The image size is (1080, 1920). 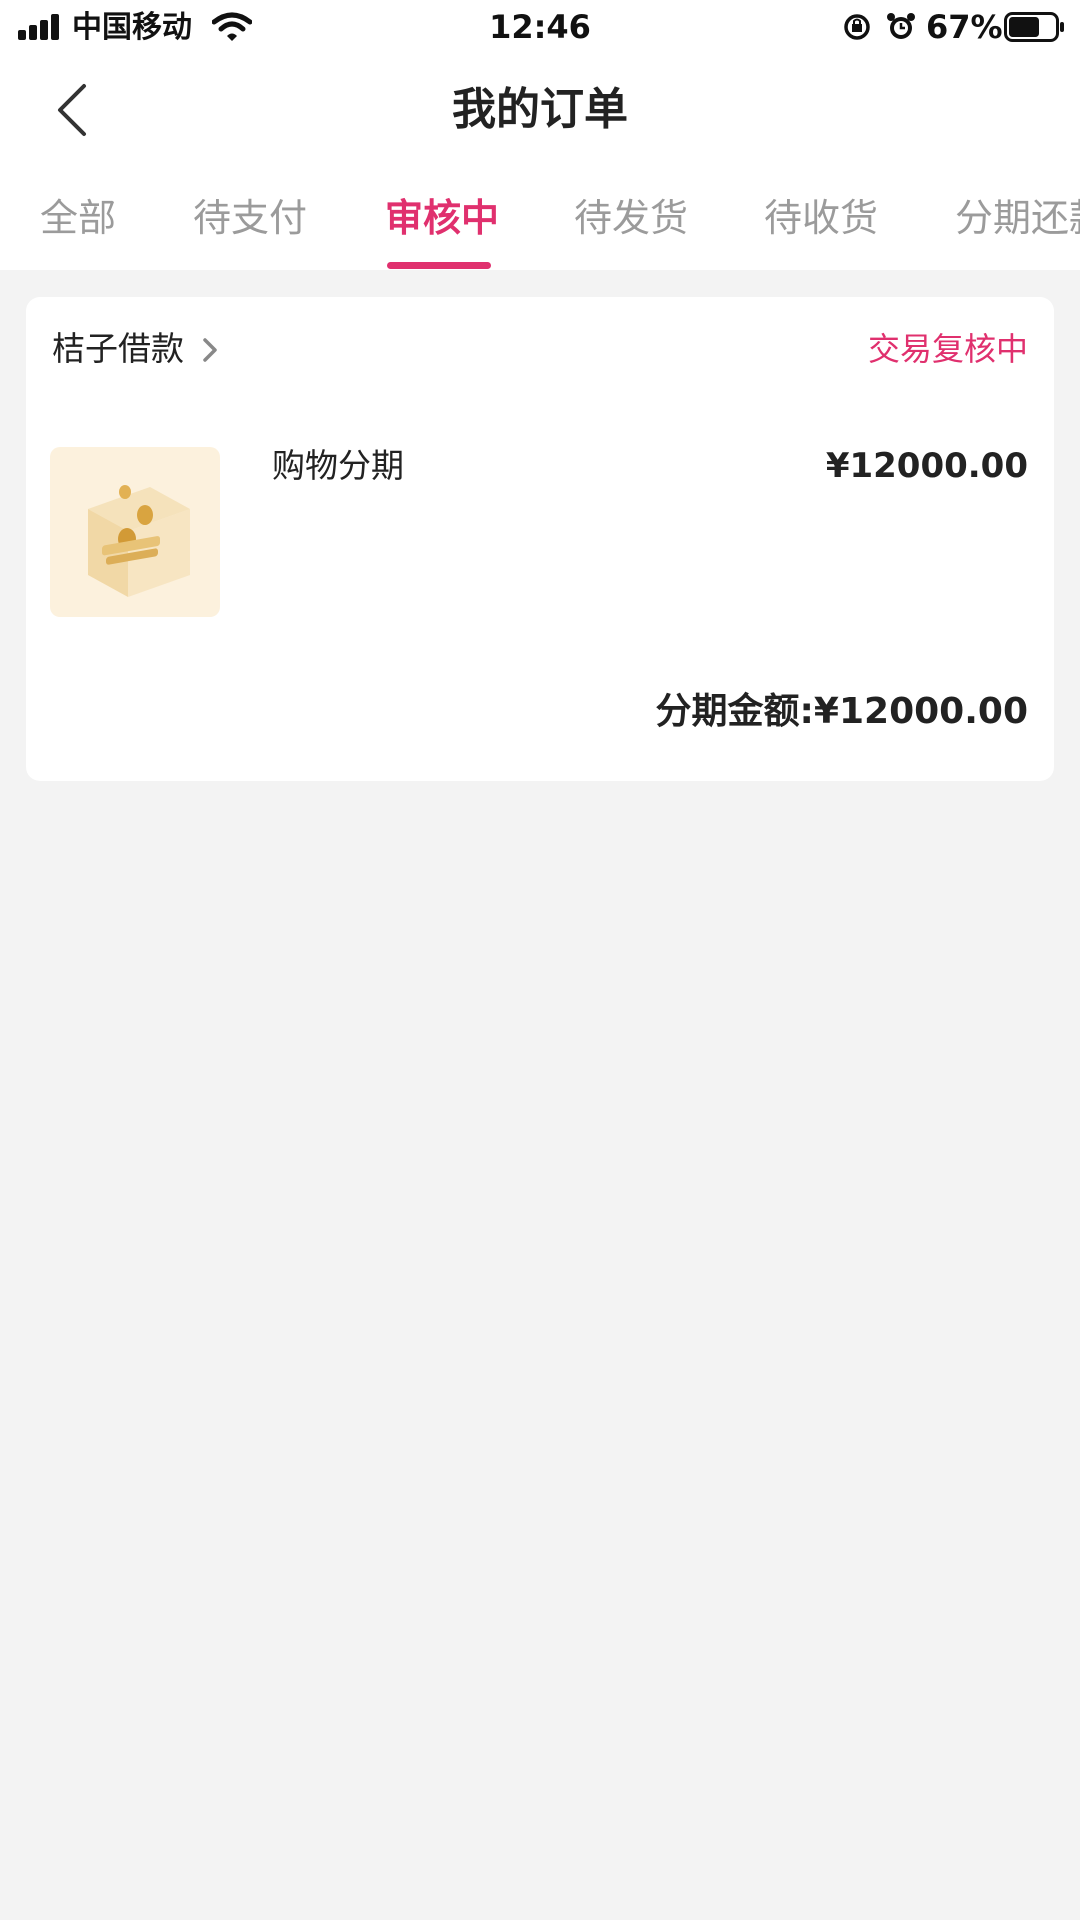 What do you see at coordinates (964, 27) in the screenshot?
I see `battery-percent: 67%` at bounding box center [964, 27].